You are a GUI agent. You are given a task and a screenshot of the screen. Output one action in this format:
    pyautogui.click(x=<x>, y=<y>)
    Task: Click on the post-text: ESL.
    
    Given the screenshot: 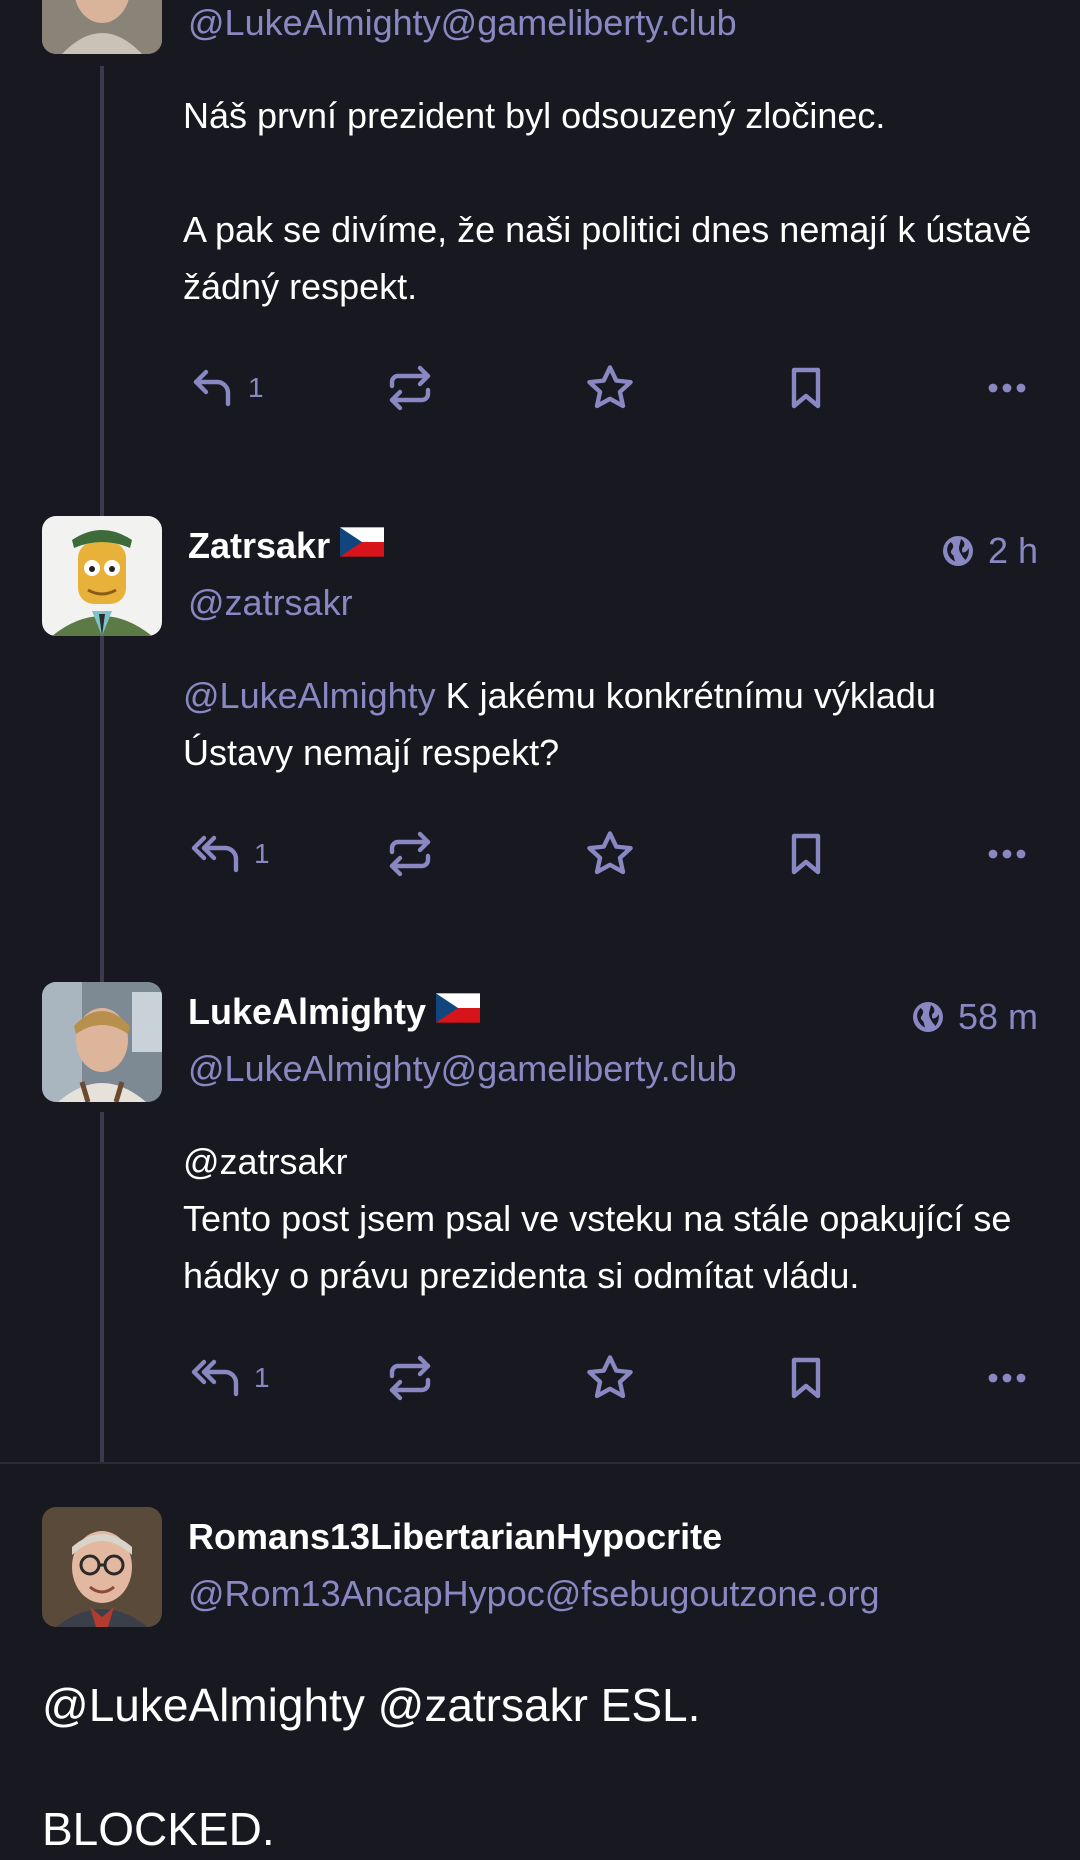 What is the action you would take?
    pyautogui.click(x=644, y=1705)
    